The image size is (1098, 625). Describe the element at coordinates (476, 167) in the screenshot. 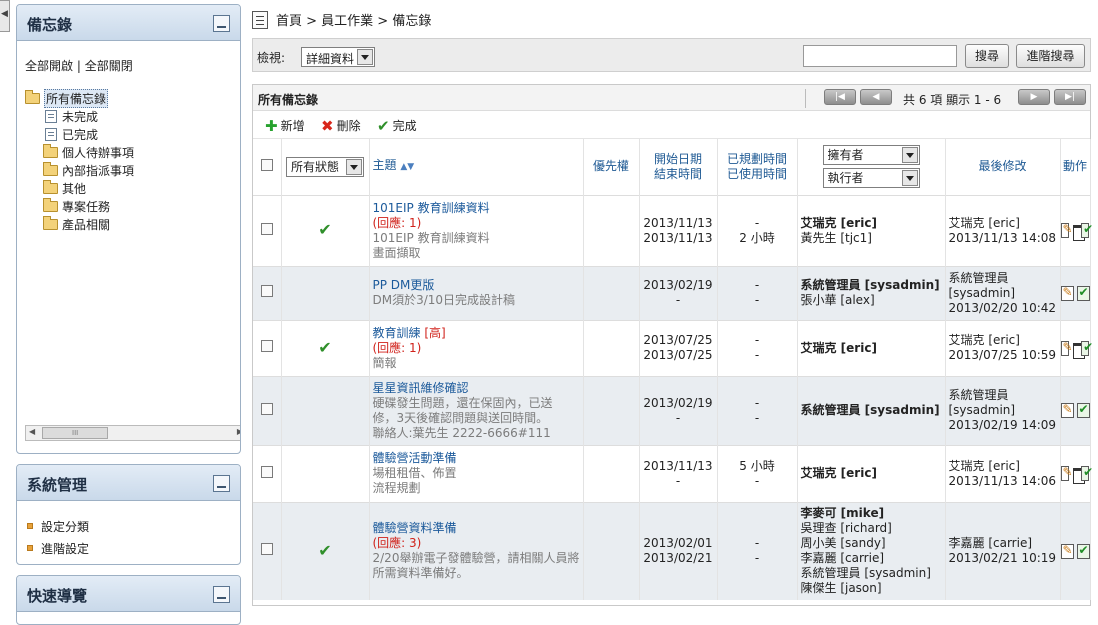

I see `header-subject: 主題 ▲▼` at that location.